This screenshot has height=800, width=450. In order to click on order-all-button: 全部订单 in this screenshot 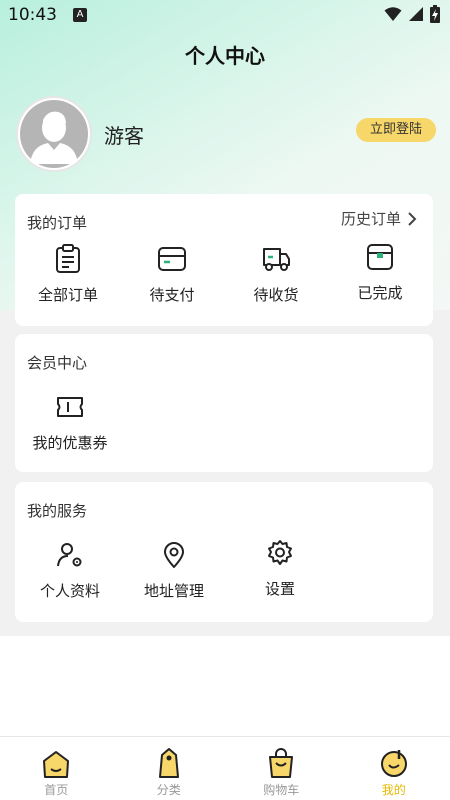, I will do `click(68, 273)`.